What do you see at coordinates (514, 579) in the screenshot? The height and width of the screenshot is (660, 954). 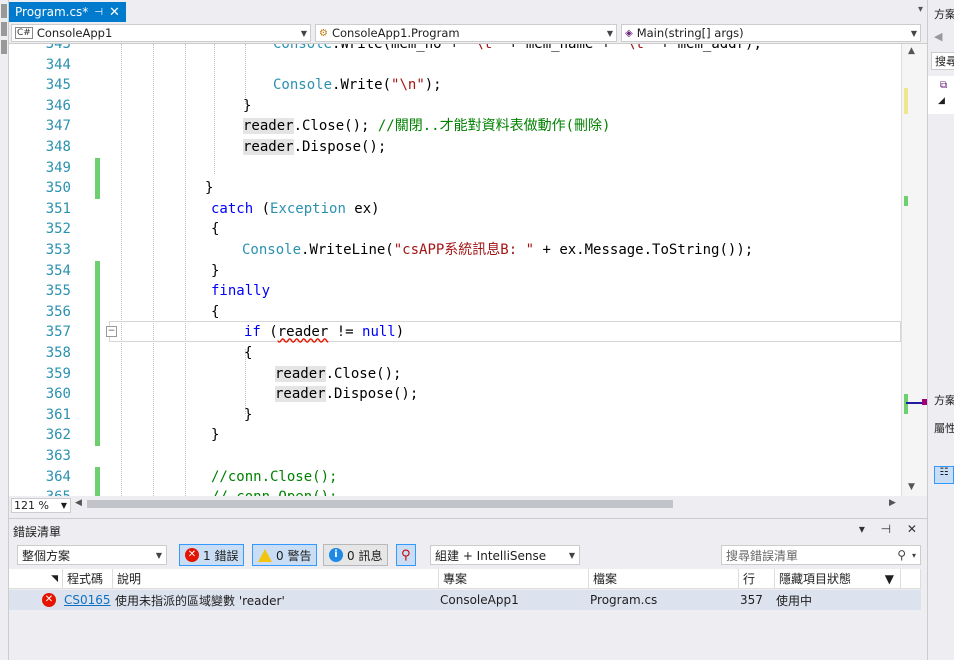 I see `column-header-project: 專案` at bounding box center [514, 579].